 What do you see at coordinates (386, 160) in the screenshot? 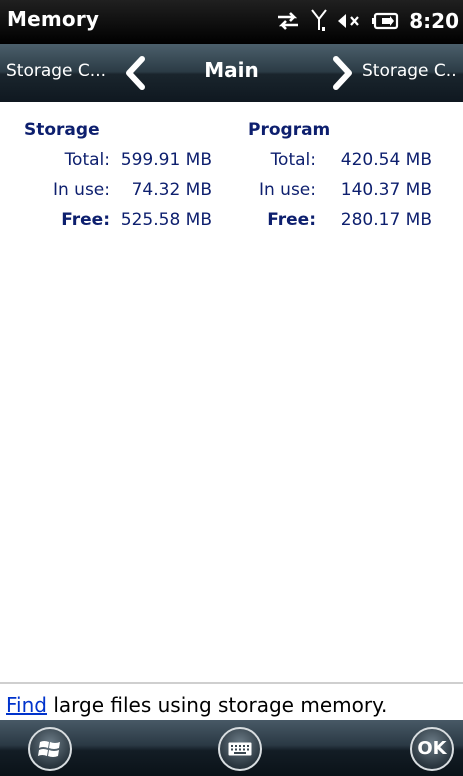
I see `program-total-value: 420.54 MB` at bounding box center [386, 160].